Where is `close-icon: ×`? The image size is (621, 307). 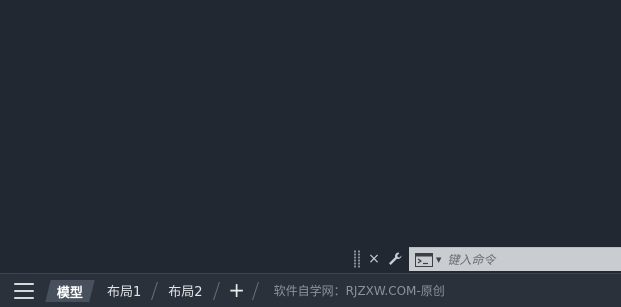 close-icon: × is located at coordinates (374, 259).